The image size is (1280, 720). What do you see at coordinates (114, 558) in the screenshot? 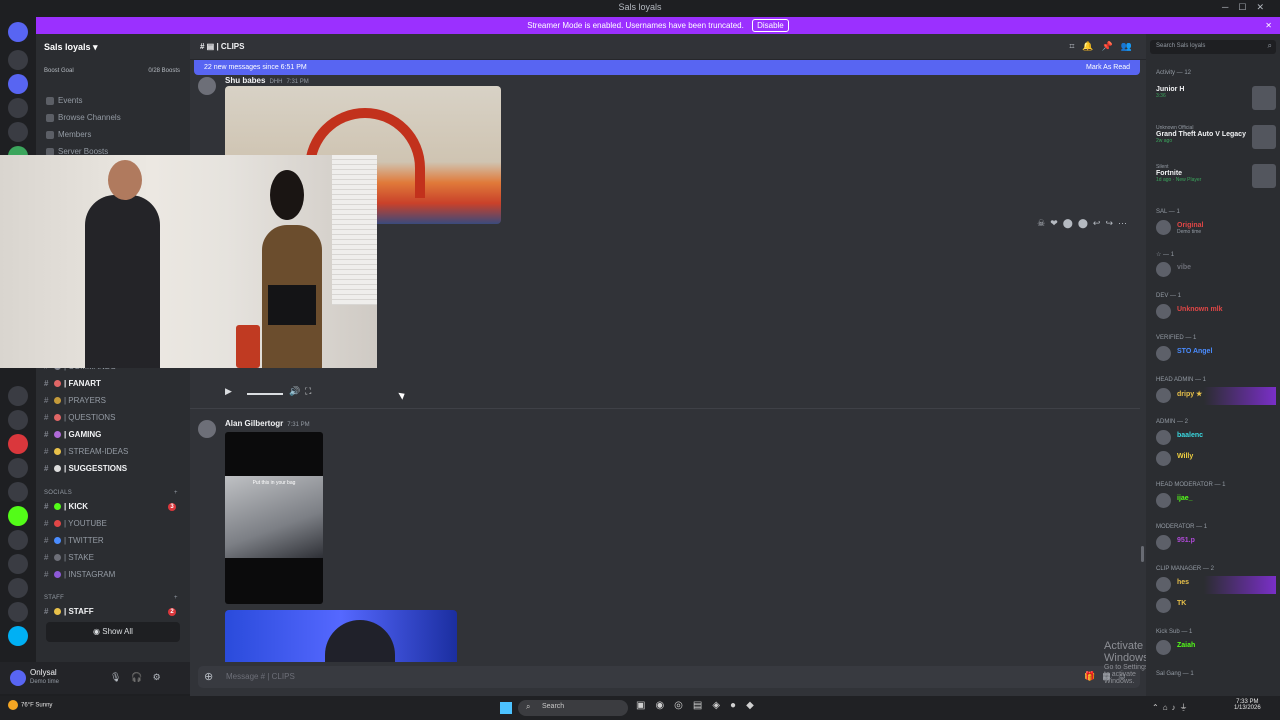
I see `channel-item: # | STAKE` at bounding box center [114, 558].